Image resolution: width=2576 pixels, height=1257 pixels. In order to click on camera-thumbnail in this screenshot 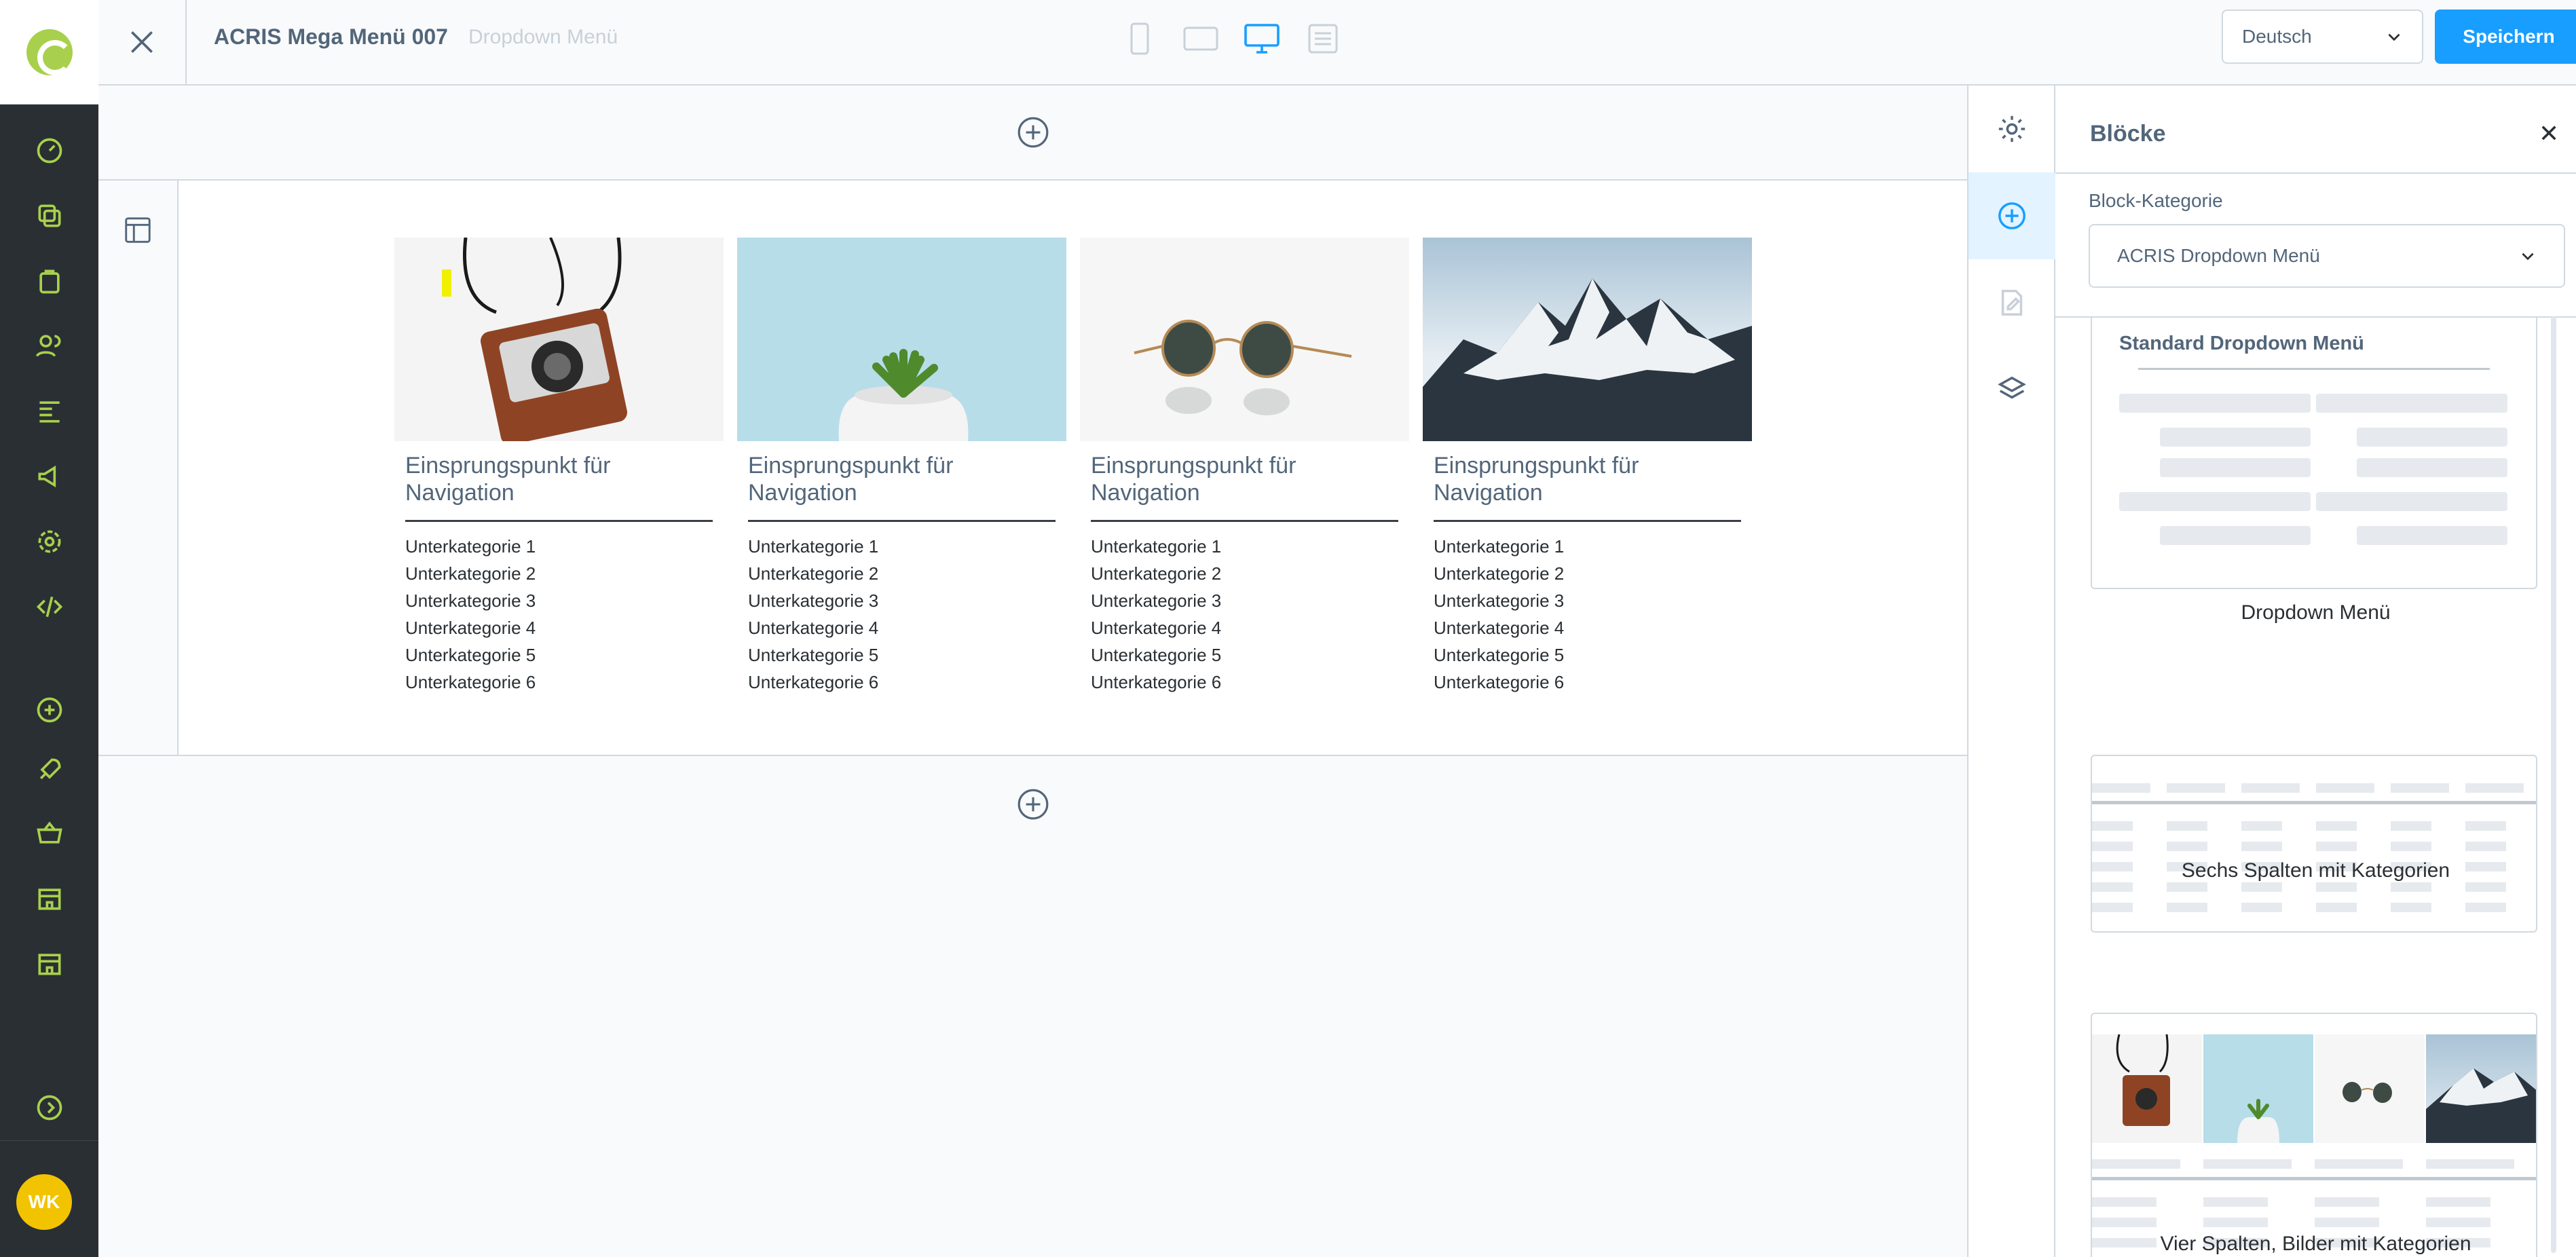, I will do `click(2147, 1088)`.